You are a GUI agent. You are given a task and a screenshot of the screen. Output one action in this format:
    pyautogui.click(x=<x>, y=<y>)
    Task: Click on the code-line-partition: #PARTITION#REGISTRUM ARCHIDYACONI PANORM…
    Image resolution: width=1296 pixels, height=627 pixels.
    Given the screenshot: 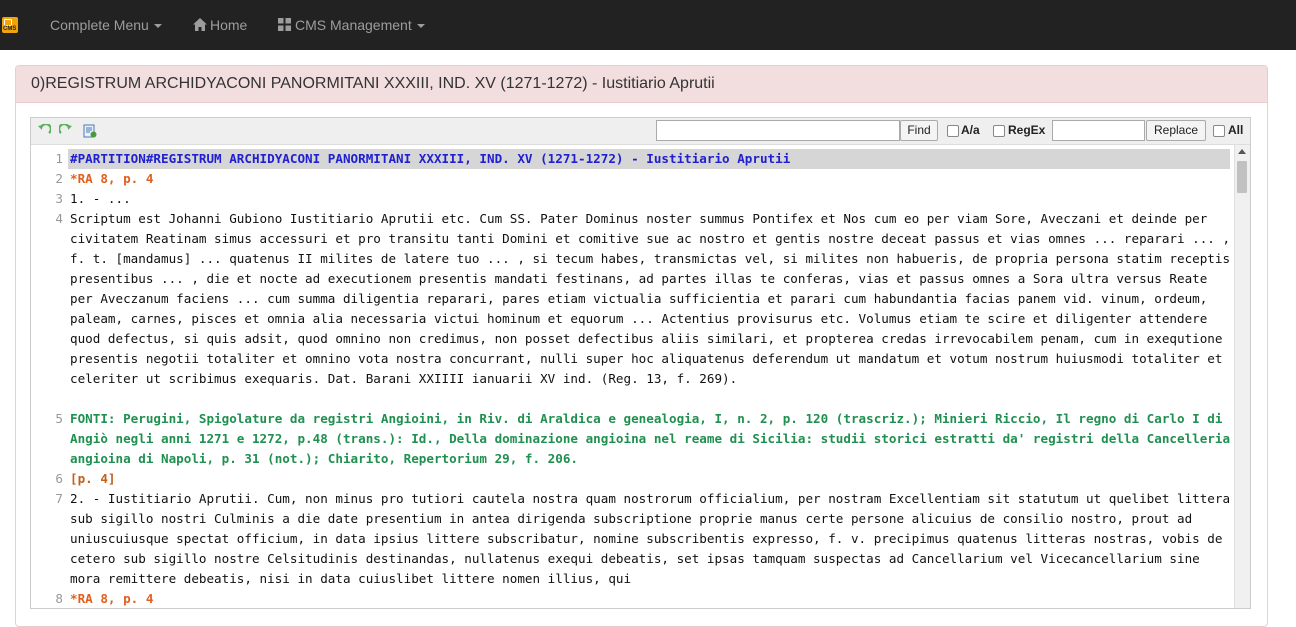 What is the action you would take?
    pyautogui.click(x=652, y=159)
    